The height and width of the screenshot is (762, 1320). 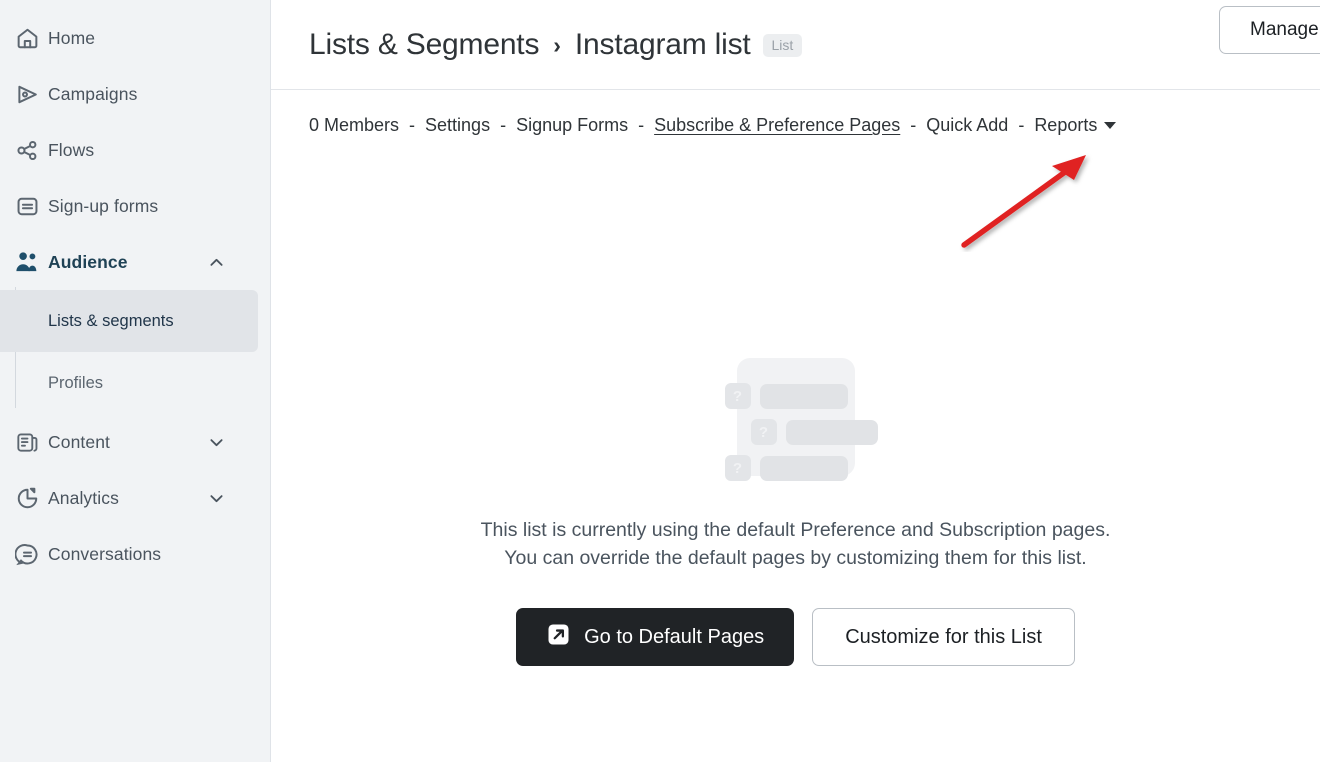 I want to click on tab-members: 0 Members, so click(x=354, y=125).